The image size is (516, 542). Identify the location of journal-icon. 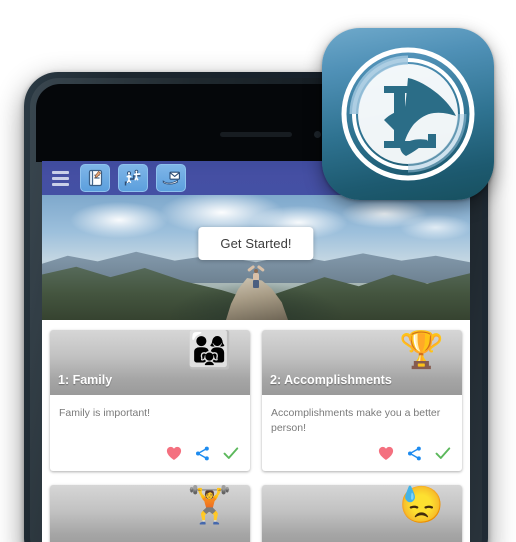
(95, 178).